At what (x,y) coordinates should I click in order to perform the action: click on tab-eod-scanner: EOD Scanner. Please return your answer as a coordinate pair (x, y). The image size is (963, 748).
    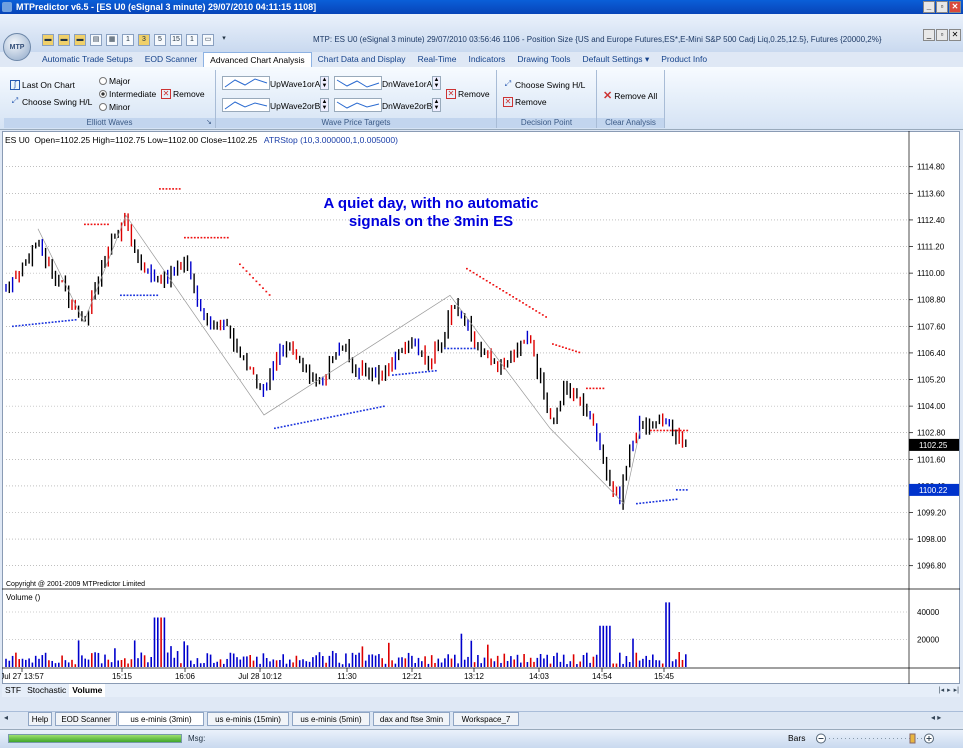
    Looking at the image, I should click on (171, 59).